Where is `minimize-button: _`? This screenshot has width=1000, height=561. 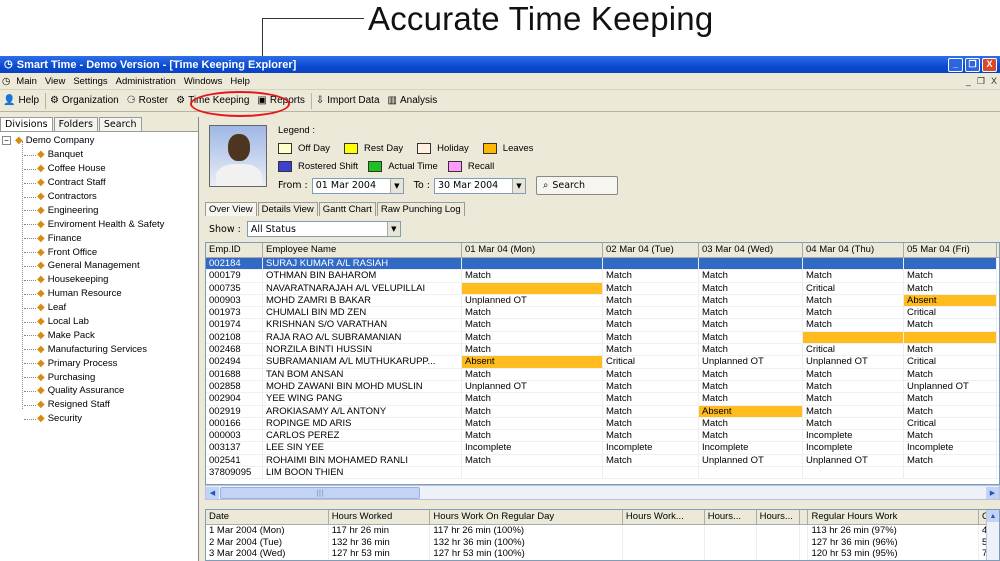 minimize-button: _ is located at coordinates (955, 64).